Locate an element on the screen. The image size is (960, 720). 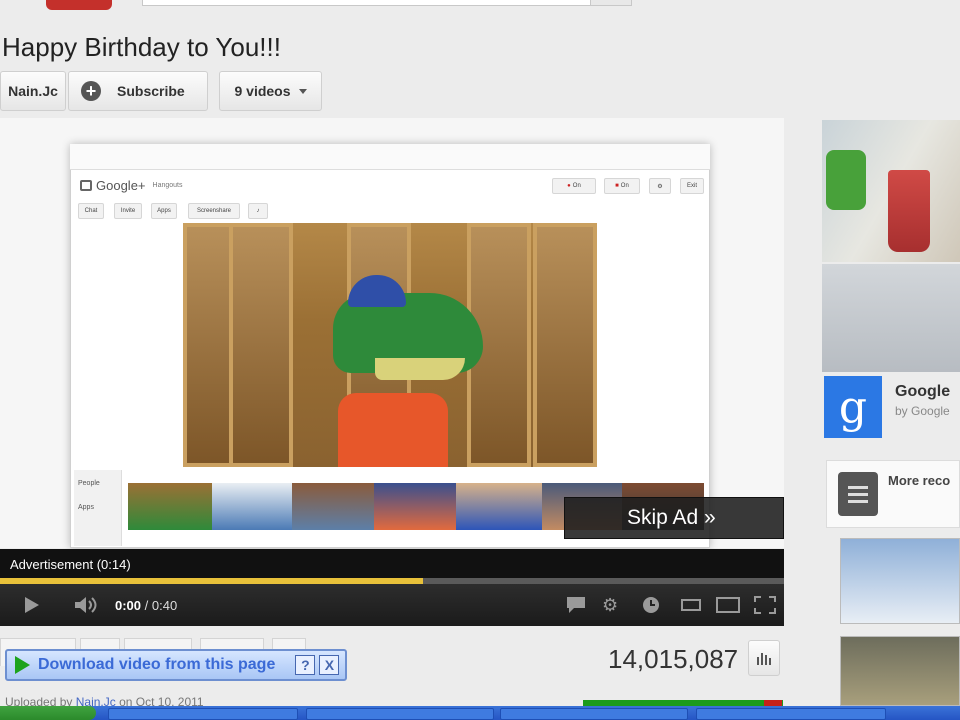
download-close-button: X is located at coordinates (329, 665).